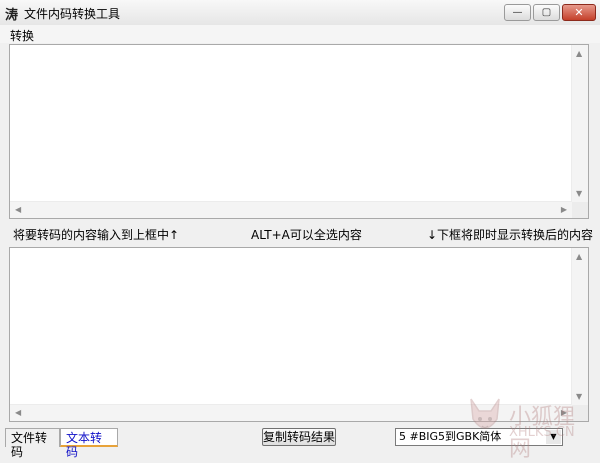 Image resolution: width=600 pixels, height=463 pixels. I want to click on title-bar: 涛 文件内码转换工具 — ▢ ✕, so click(300, 13).